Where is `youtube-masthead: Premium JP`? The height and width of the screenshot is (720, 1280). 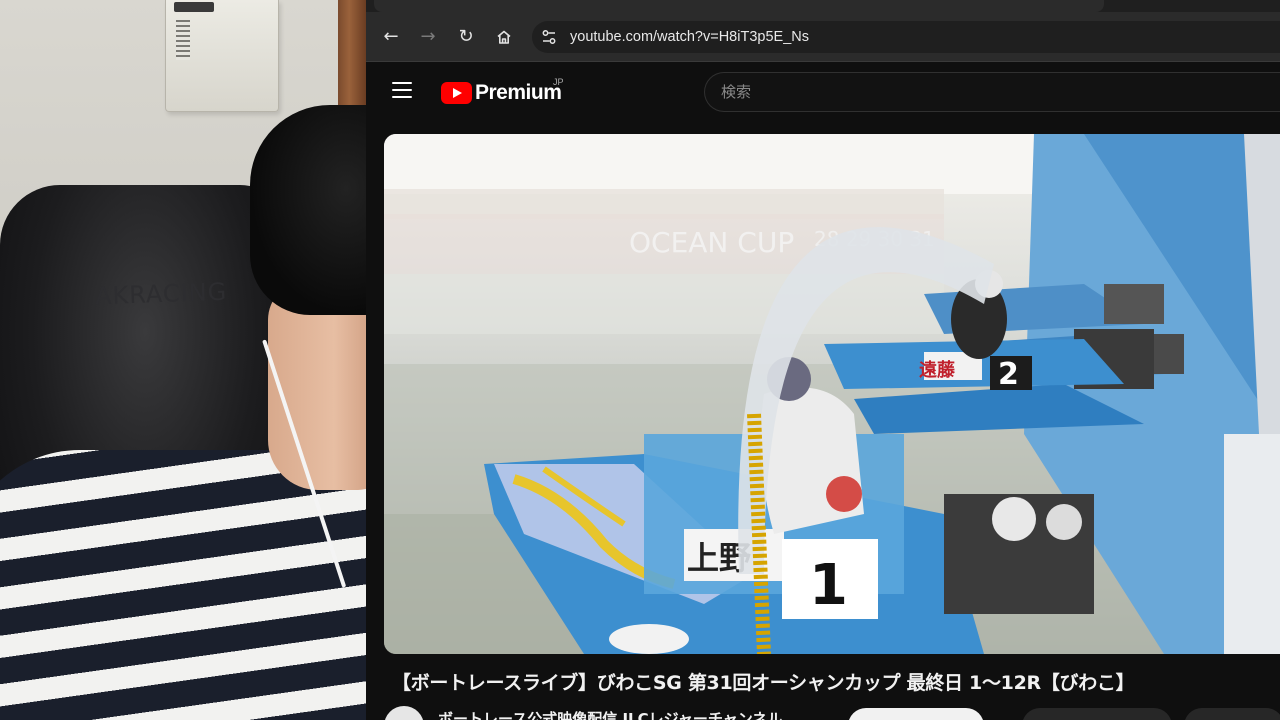
youtube-masthead: Premium JP is located at coordinates (823, 93).